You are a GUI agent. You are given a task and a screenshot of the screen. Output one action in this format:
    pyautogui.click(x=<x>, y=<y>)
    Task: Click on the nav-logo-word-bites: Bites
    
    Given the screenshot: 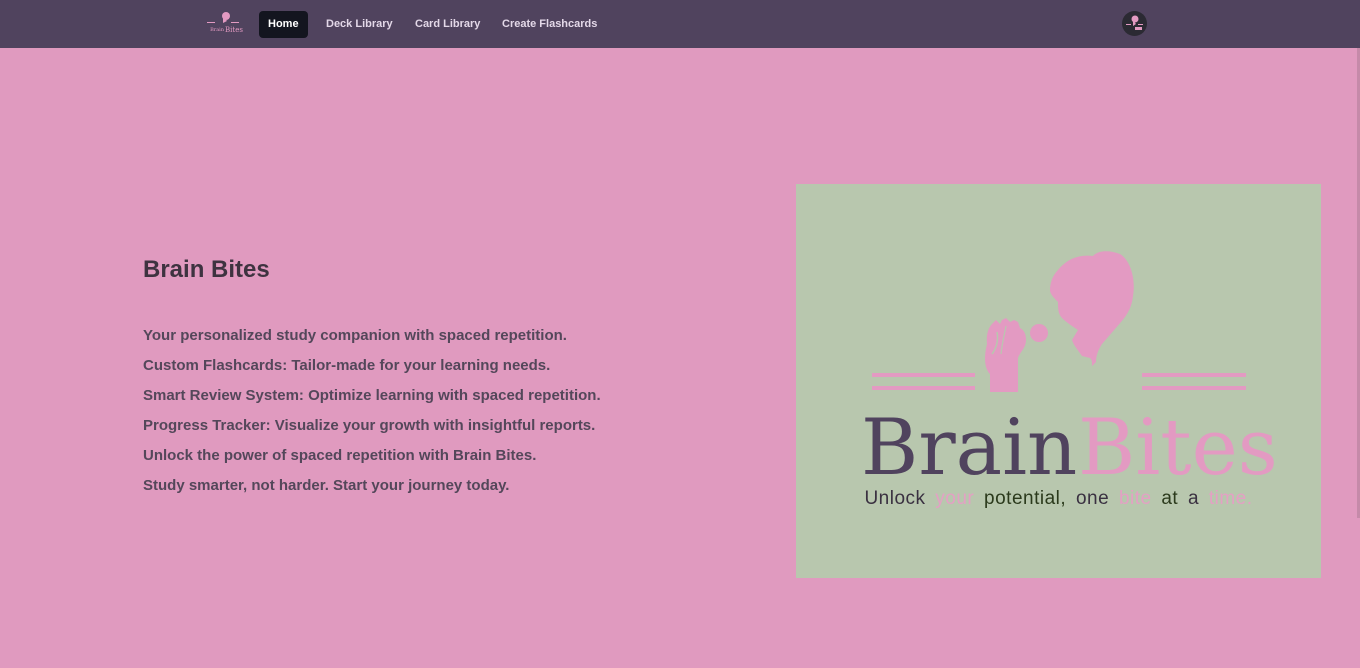 What is the action you would take?
    pyautogui.click(x=234, y=30)
    